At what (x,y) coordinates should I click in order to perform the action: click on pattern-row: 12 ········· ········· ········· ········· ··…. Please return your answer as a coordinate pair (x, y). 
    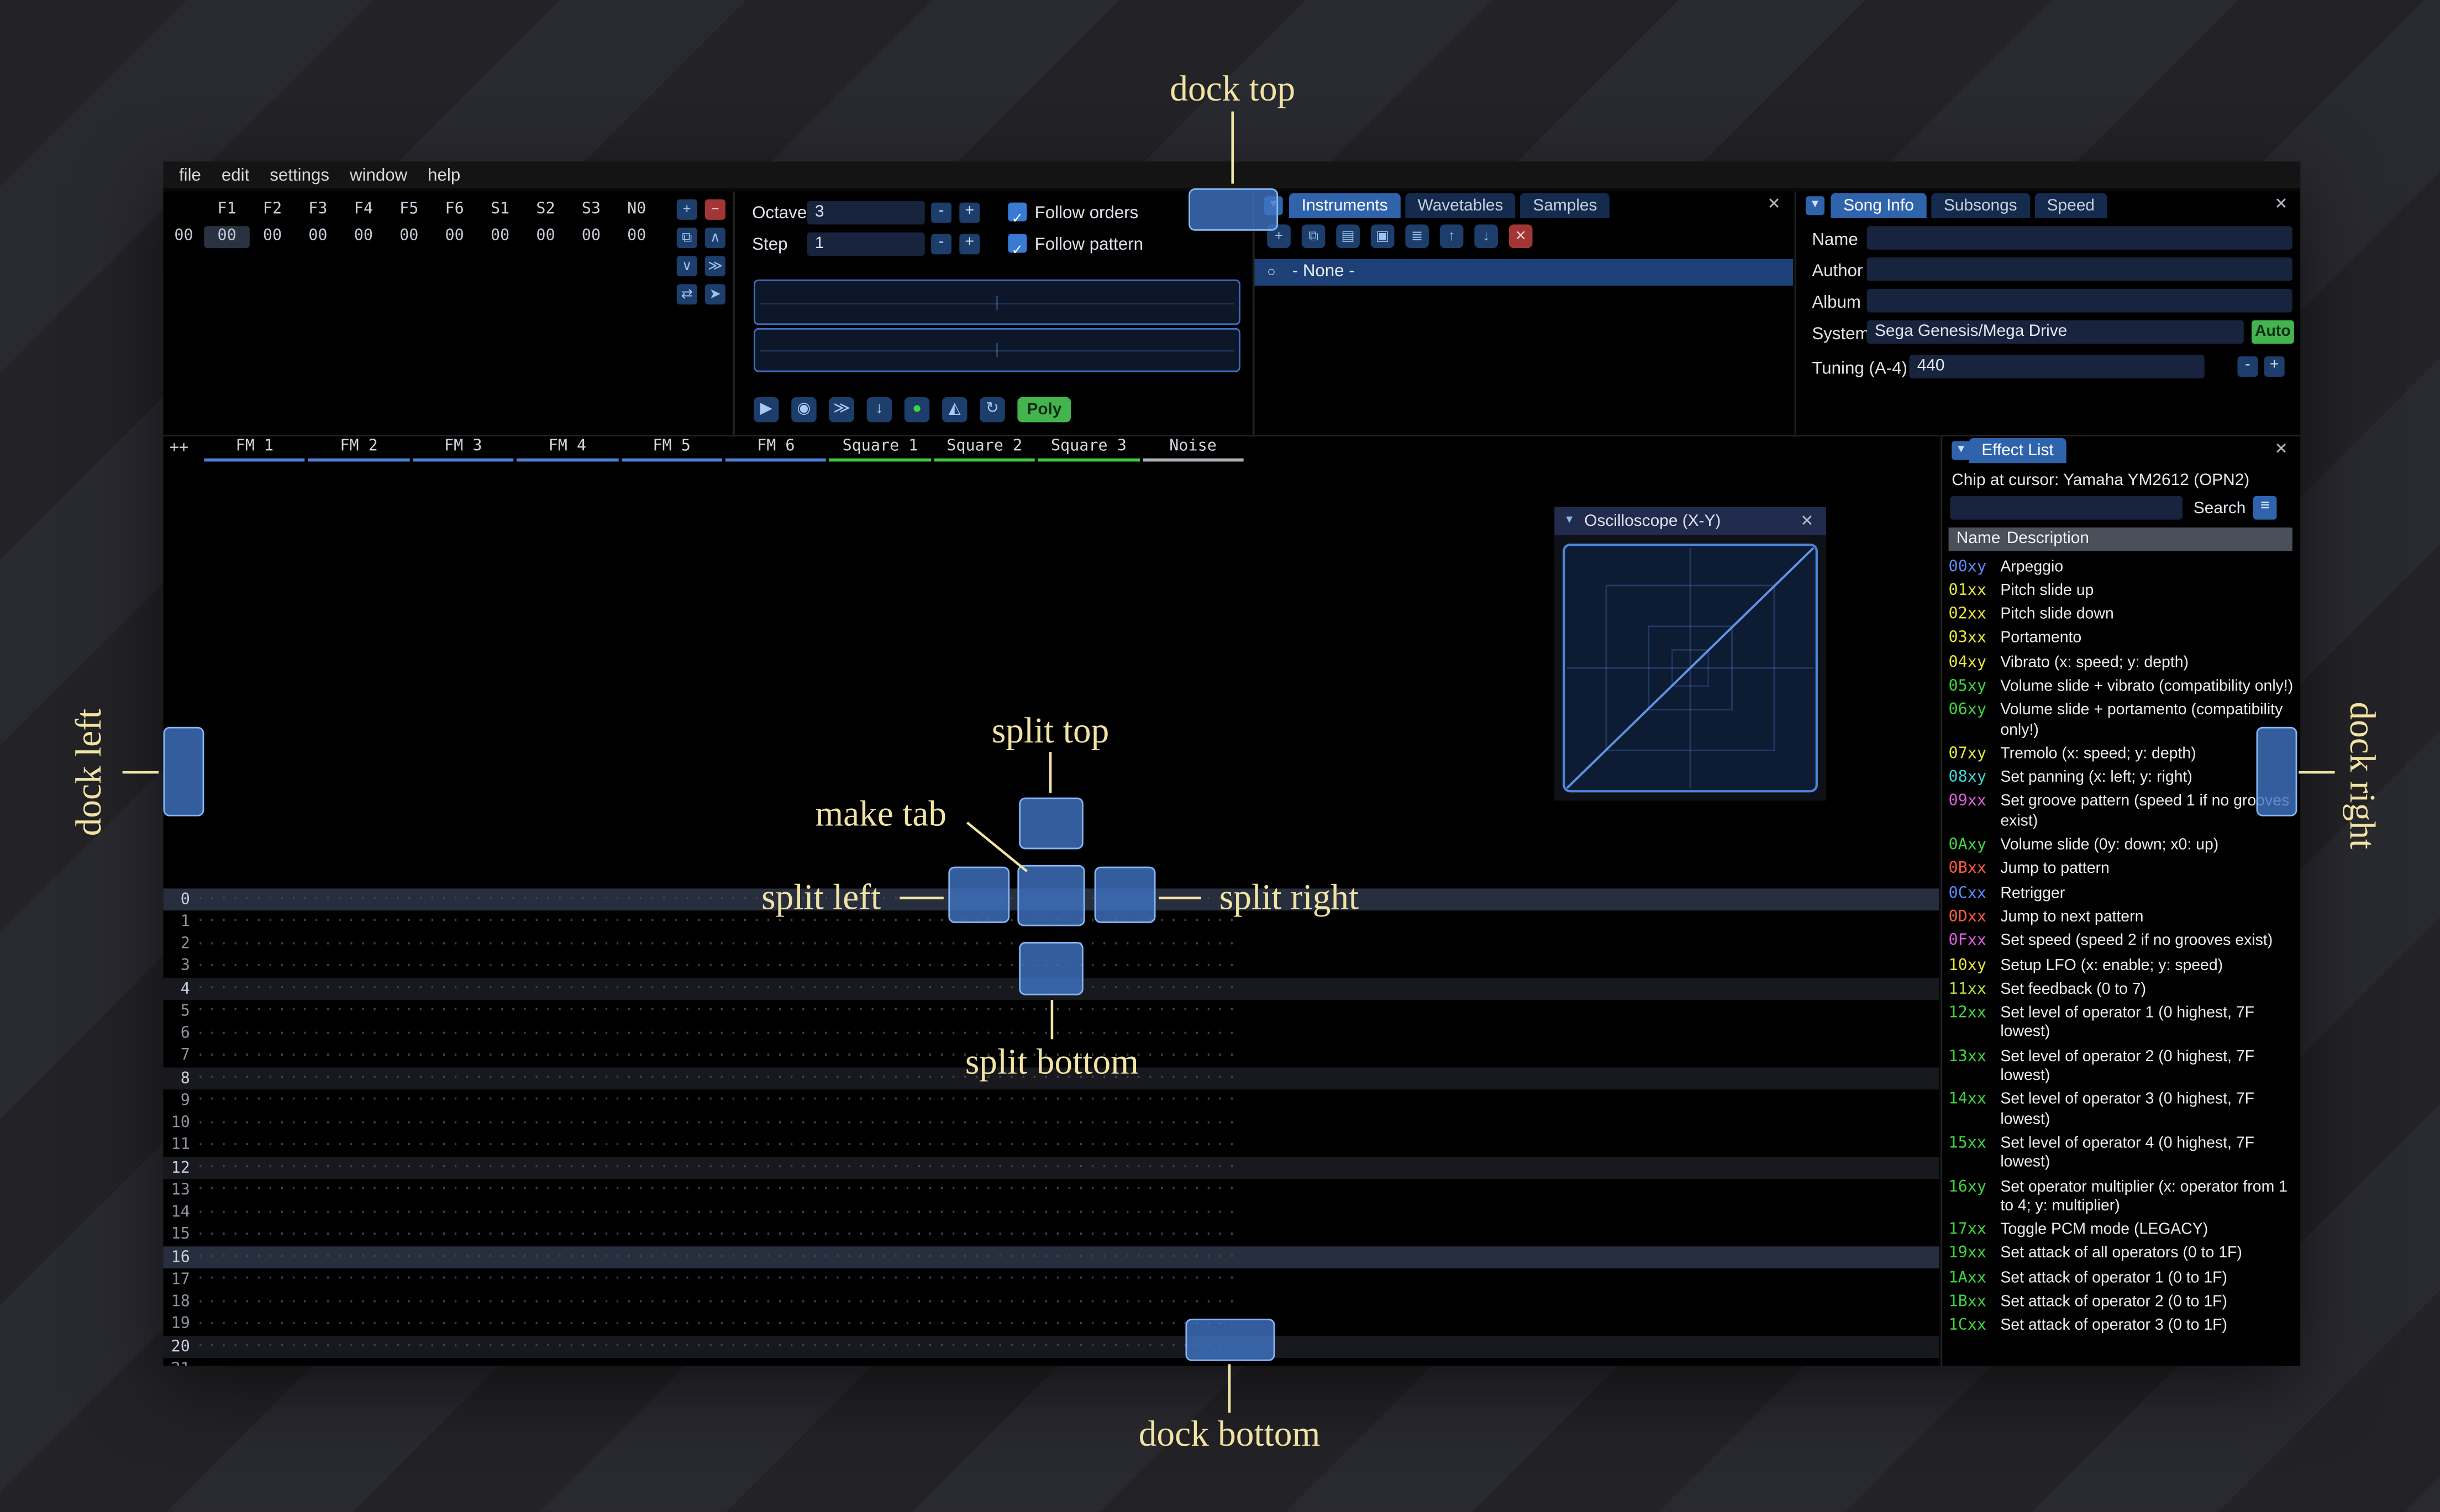
    Looking at the image, I should click on (1051, 1168).